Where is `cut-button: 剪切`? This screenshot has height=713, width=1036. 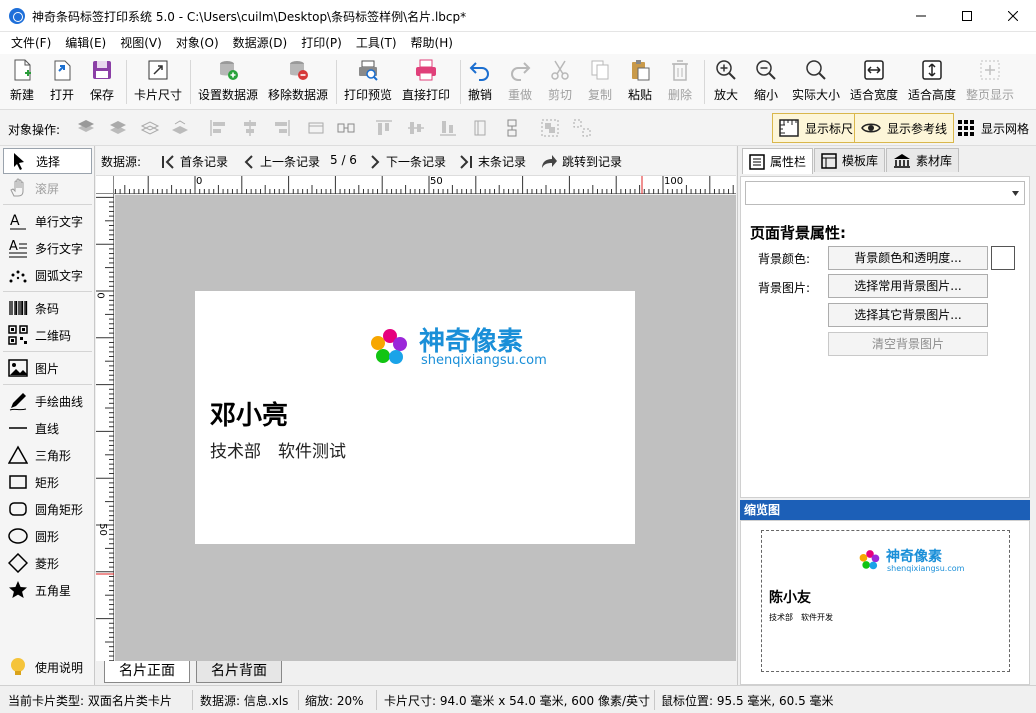 cut-button: 剪切 is located at coordinates (560, 82).